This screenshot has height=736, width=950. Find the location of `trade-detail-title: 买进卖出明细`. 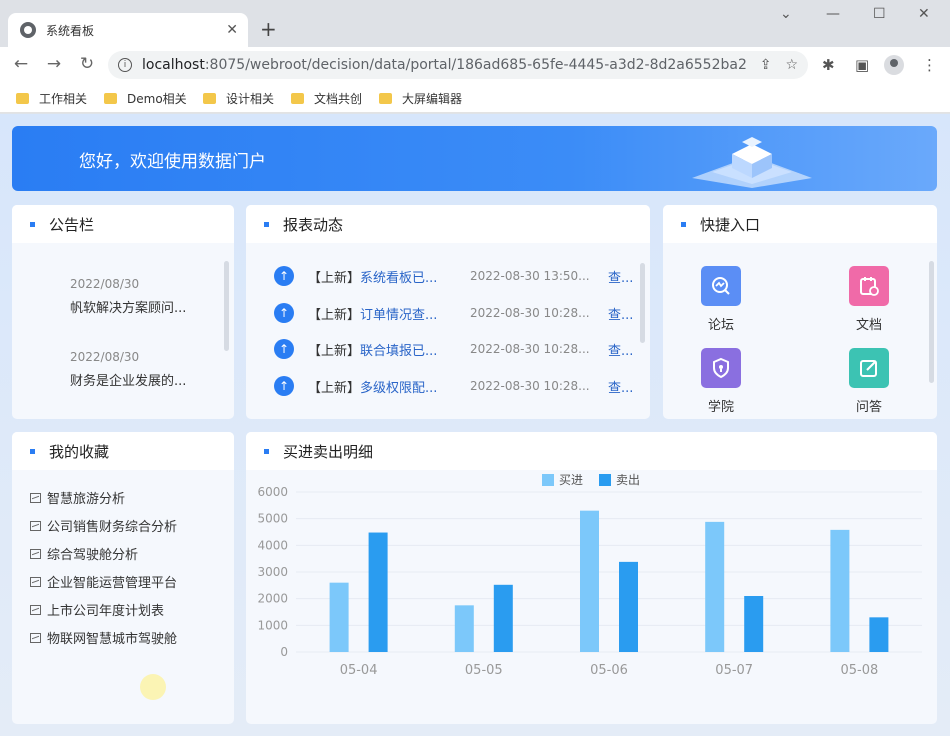

trade-detail-title: 买进卖出明细 is located at coordinates (328, 451).